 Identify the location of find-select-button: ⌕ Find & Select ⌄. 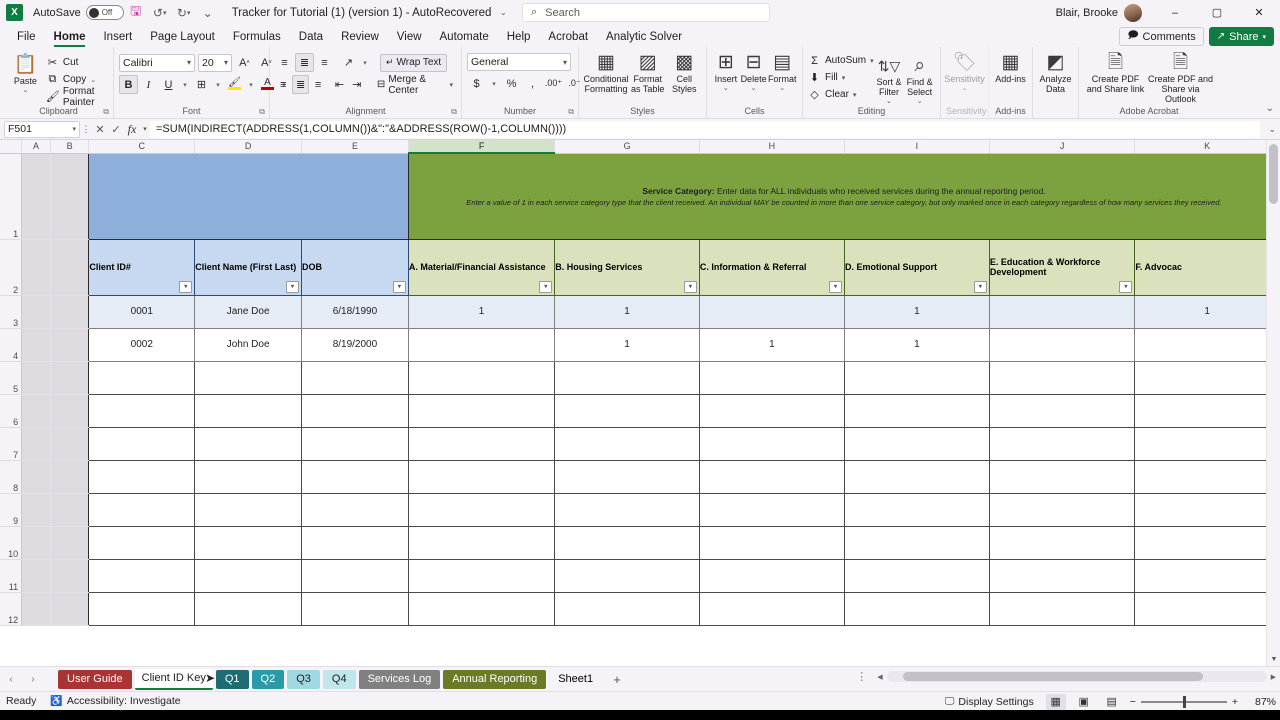
(919, 78).